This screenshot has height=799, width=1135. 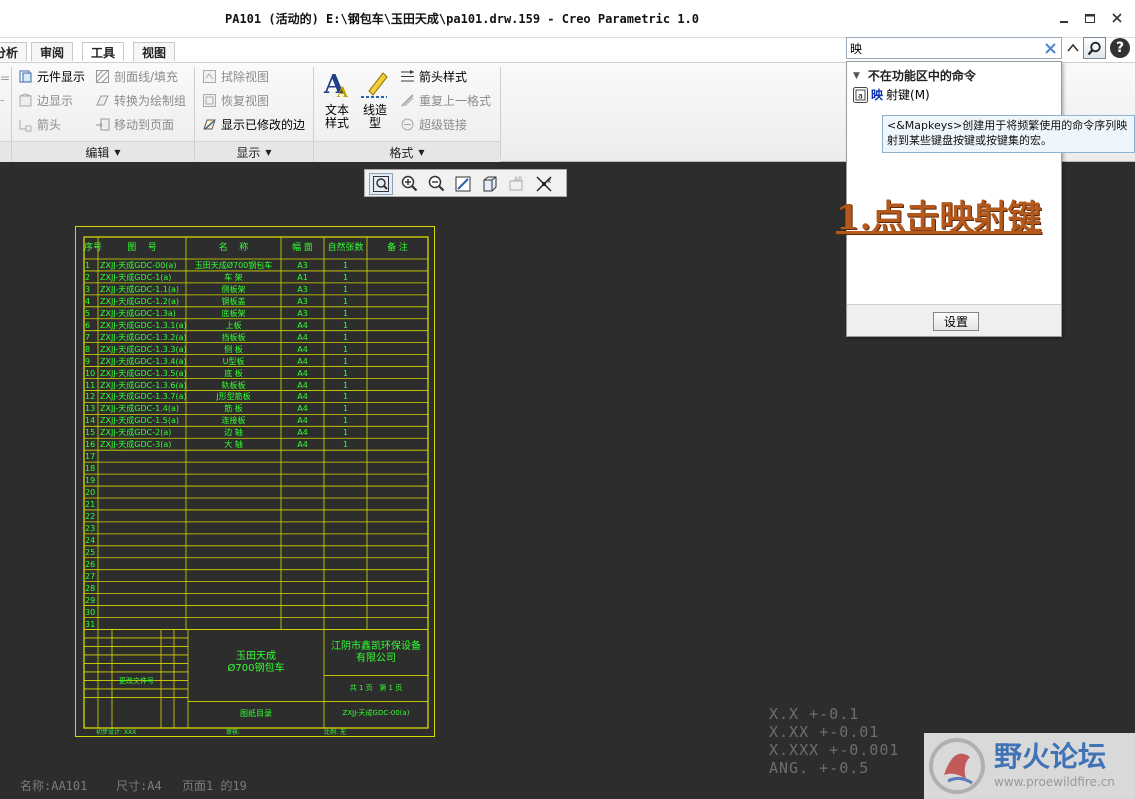 I want to click on edit-group-label: 编辑 ▼, so click(x=103, y=151).